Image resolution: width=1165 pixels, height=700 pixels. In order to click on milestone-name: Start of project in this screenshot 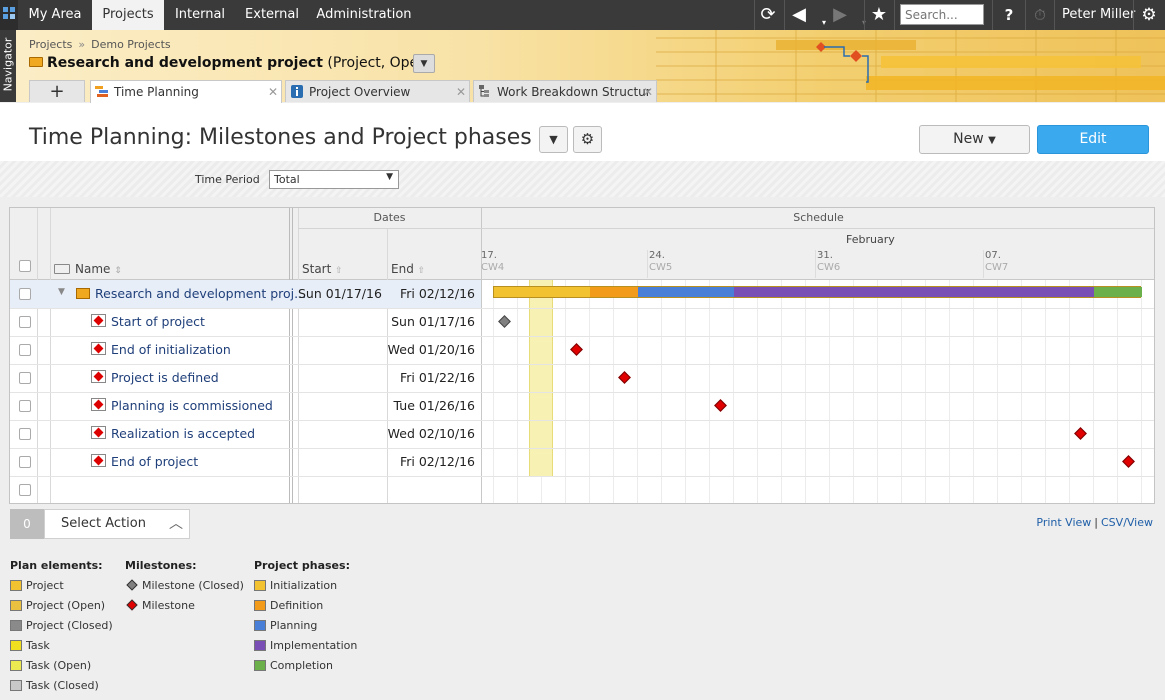, I will do `click(158, 321)`.